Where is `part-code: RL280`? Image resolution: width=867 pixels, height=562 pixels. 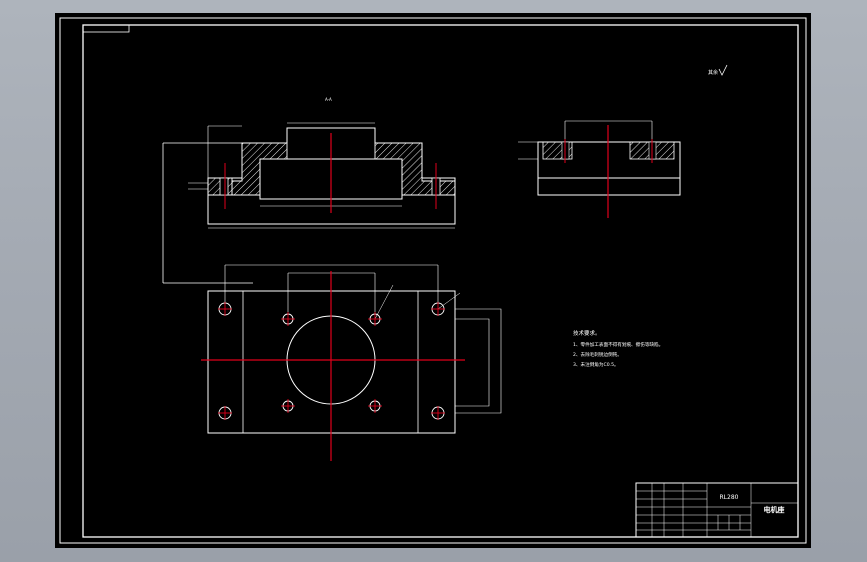
part-code: RL280 is located at coordinates (729, 497).